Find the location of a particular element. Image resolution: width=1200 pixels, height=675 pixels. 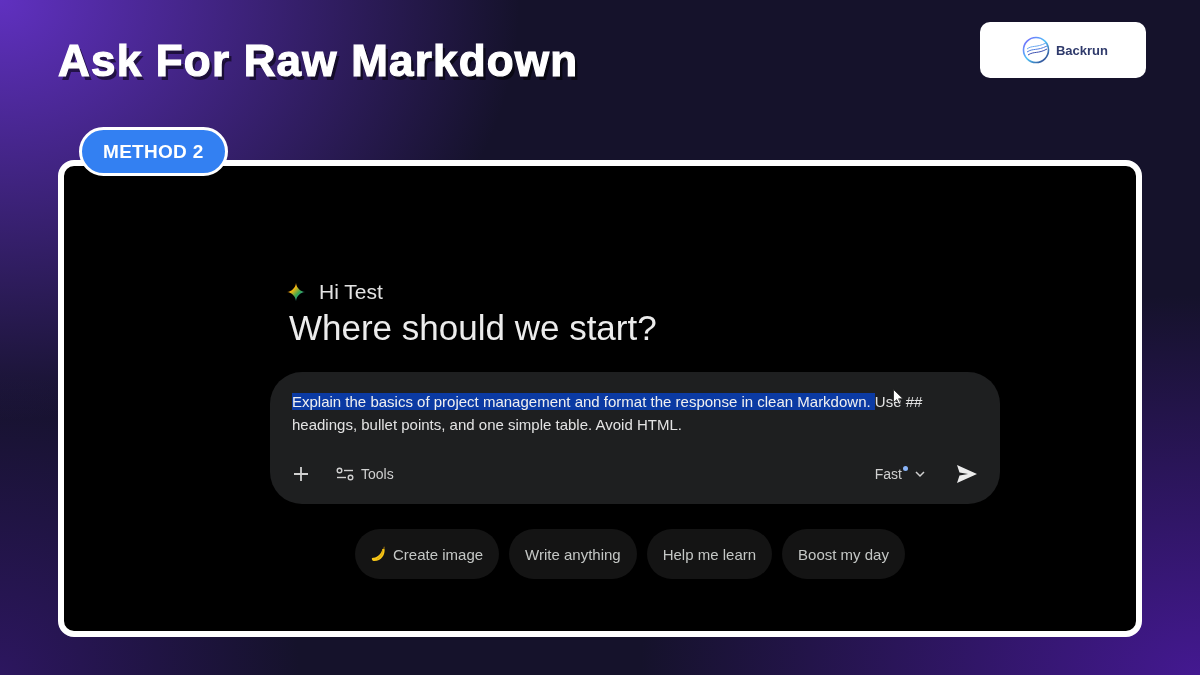

prompt-input-field: Explain the basics of project management and format the response in clean Markdown. Use ## headings, bullet points, and one simple table. Avoid HTML. Tools Fast is located at coordinates (635, 438).